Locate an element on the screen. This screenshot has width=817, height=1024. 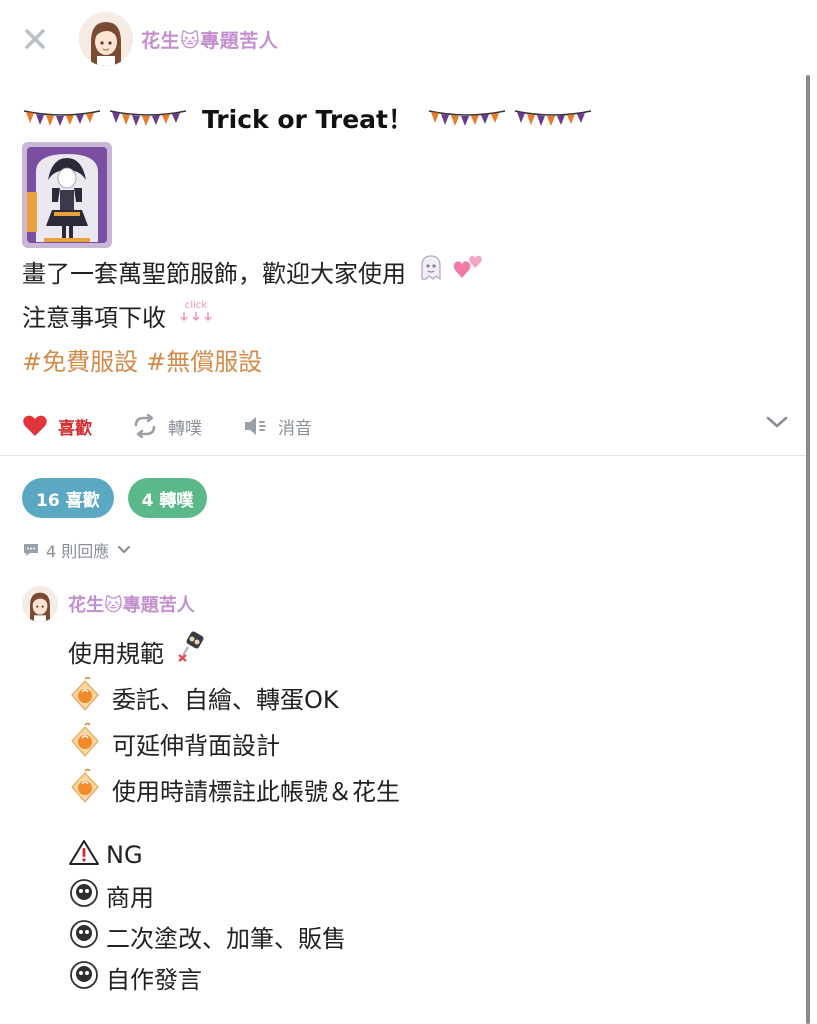
close-icon is located at coordinates (35, 39).